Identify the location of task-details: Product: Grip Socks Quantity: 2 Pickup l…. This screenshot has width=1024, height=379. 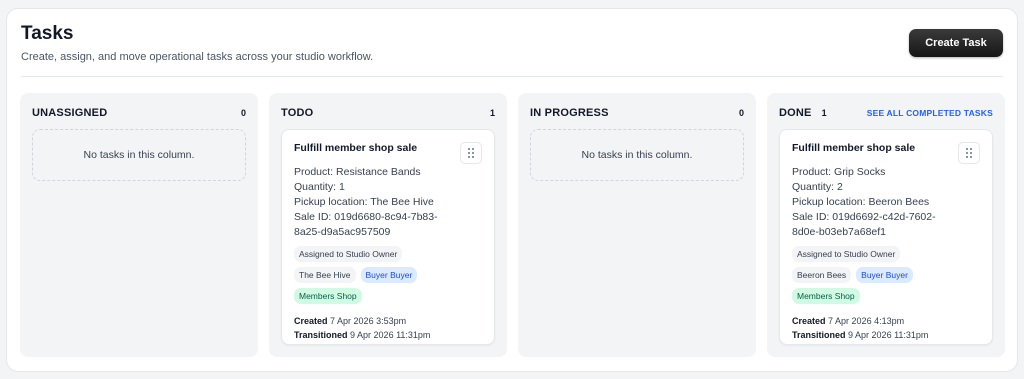
(886, 202).